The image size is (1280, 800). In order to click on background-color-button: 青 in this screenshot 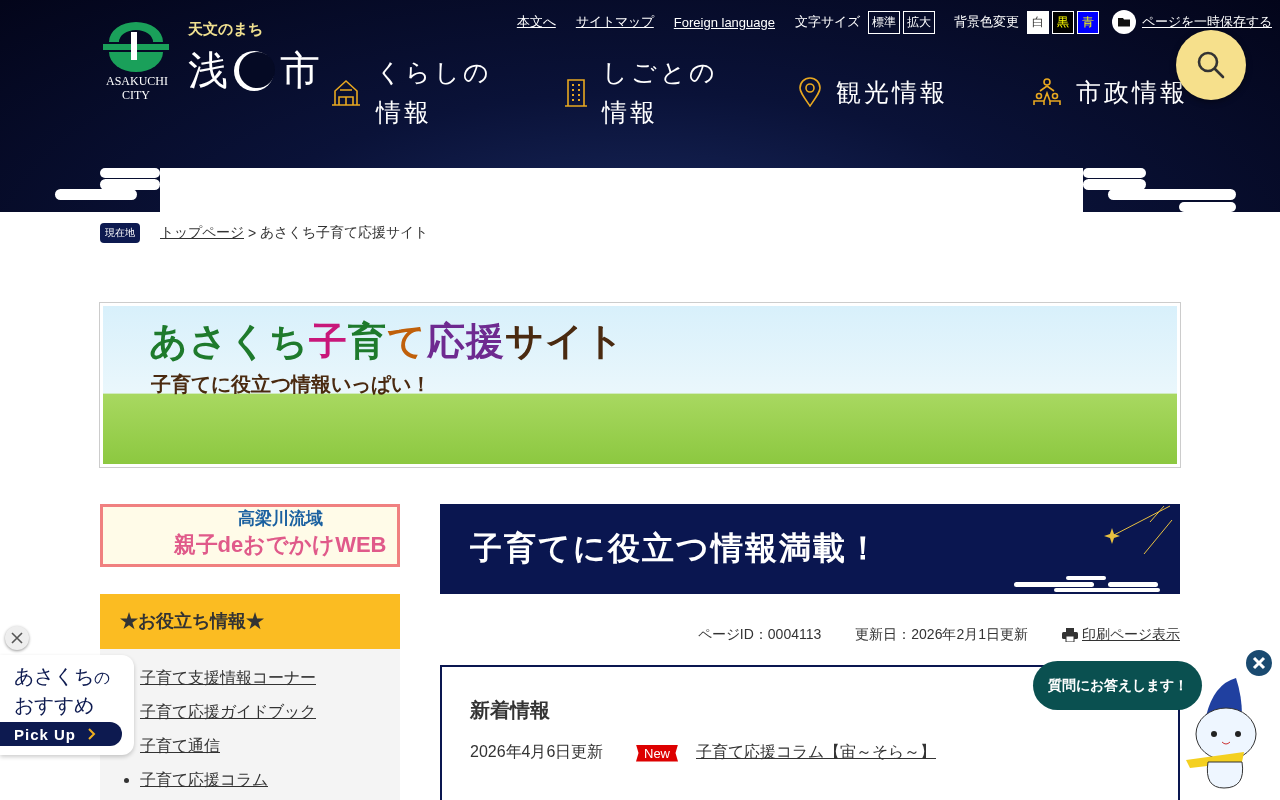, I will do `click(1088, 22)`.